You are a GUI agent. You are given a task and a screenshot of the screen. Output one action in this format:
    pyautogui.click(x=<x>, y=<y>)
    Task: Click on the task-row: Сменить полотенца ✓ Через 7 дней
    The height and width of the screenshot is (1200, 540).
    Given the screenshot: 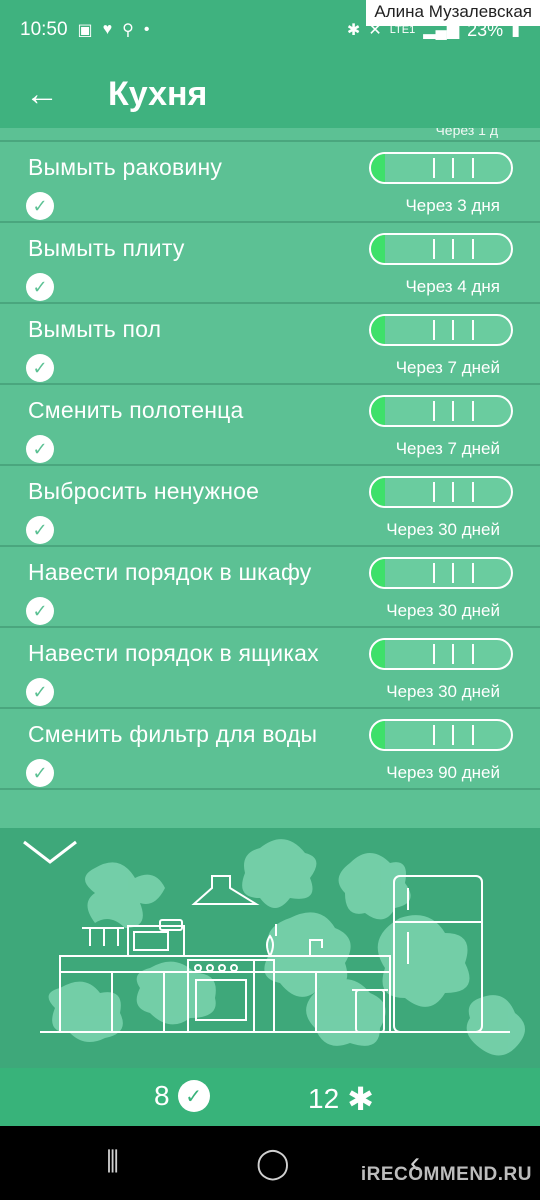 What is the action you would take?
    pyautogui.click(x=270, y=425)
    